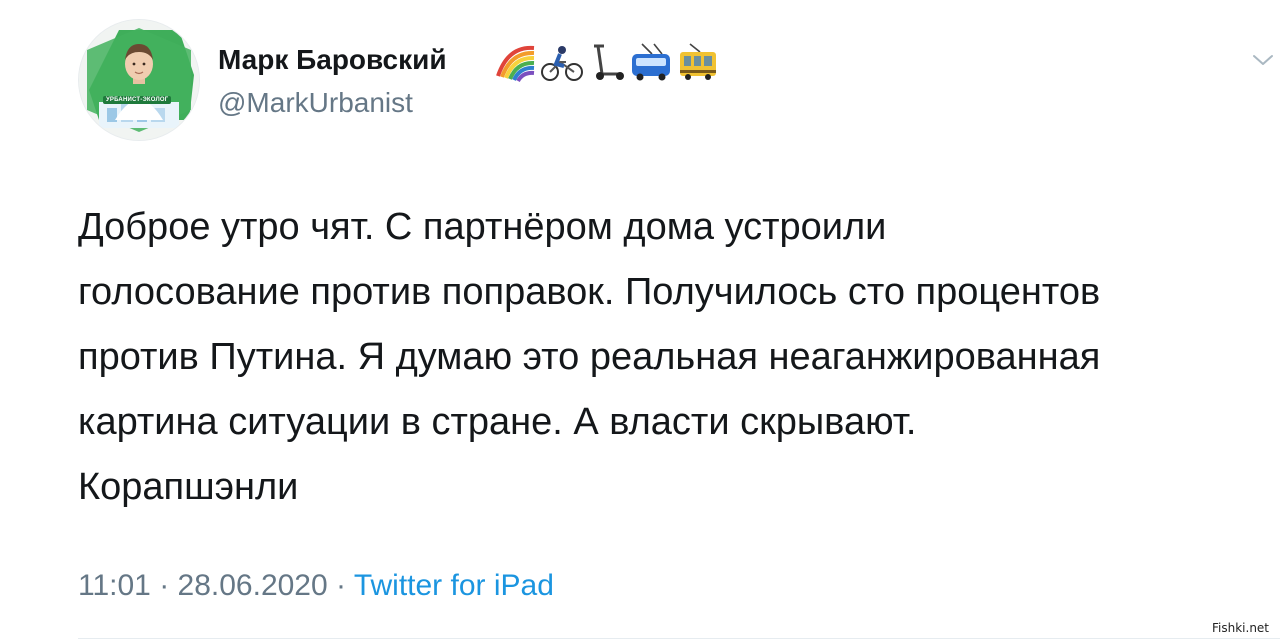 The height and width of the screenshot is (641, 1280). Describe the element at coordinates (253, 585) in the screenshot. I see `tweet-date: 28.06.2020` at that location.